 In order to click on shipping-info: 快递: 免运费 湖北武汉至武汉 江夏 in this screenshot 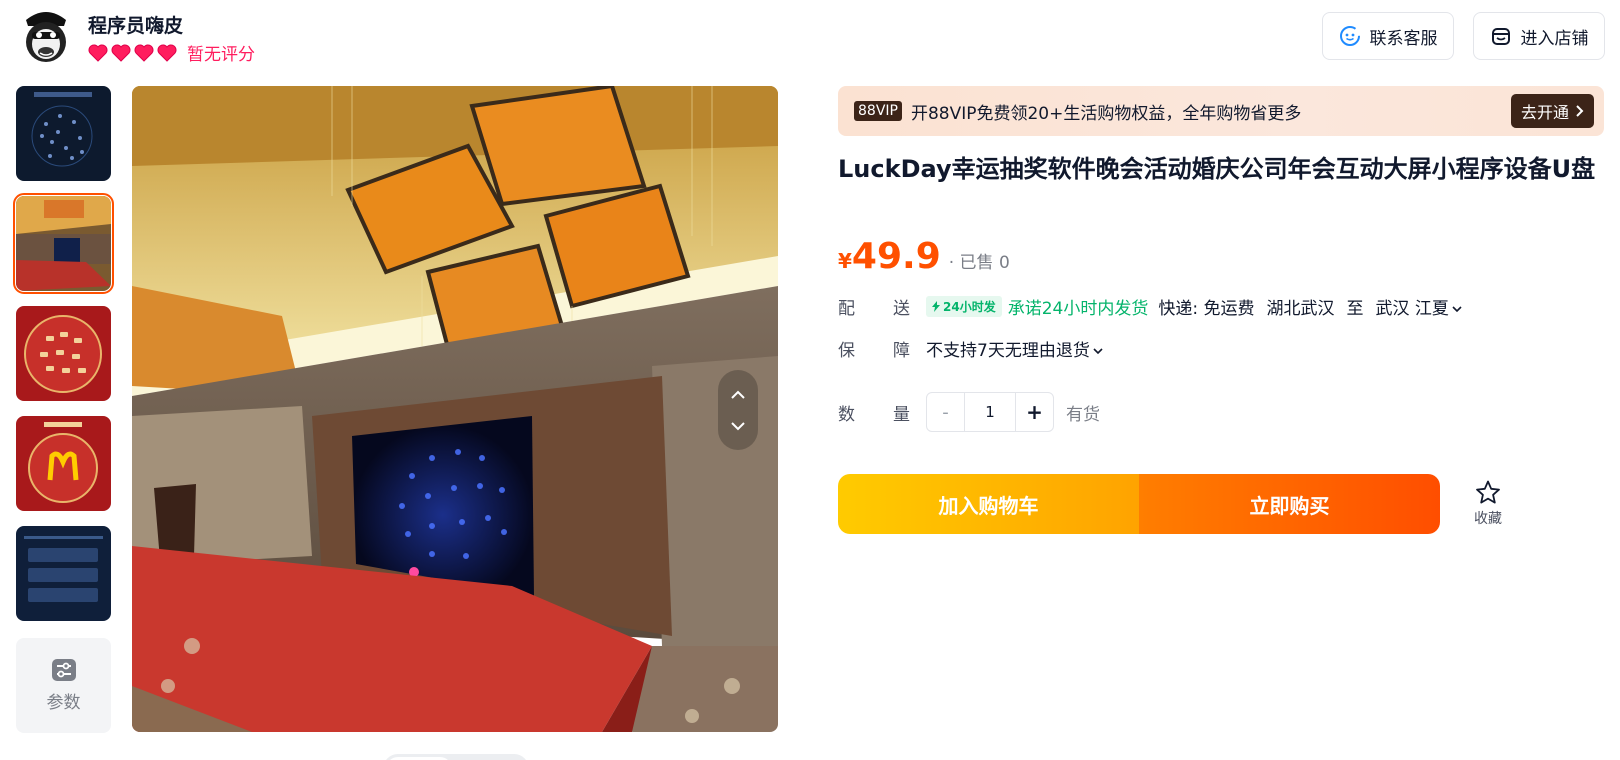, I will do `click(1310, 306)`.